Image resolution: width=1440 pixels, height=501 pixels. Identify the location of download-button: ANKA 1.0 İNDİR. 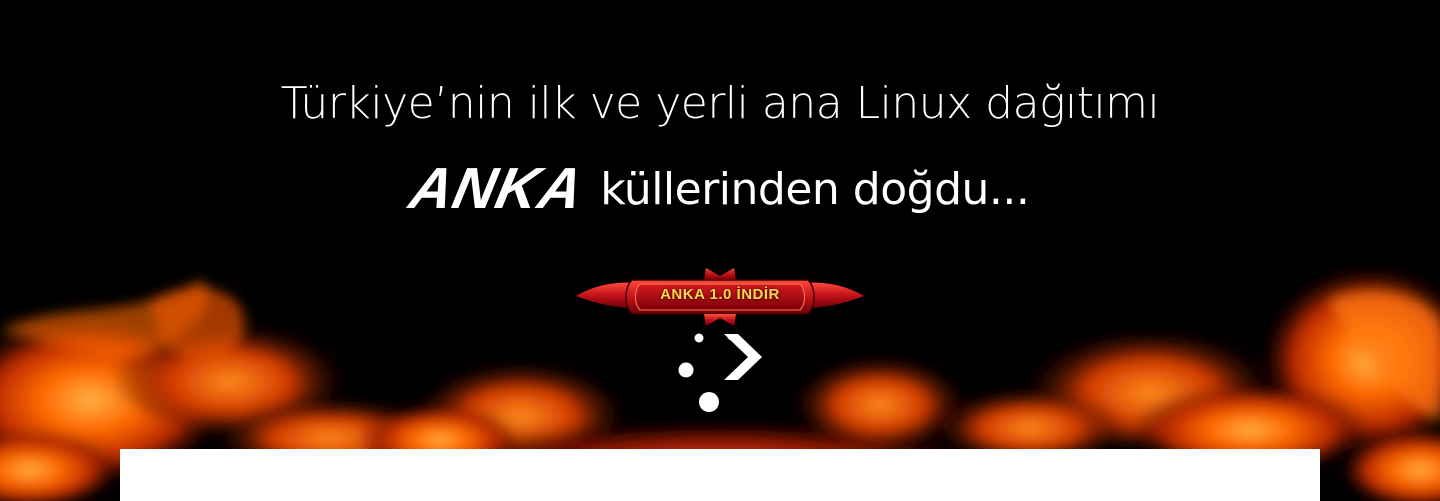
(720, 297).